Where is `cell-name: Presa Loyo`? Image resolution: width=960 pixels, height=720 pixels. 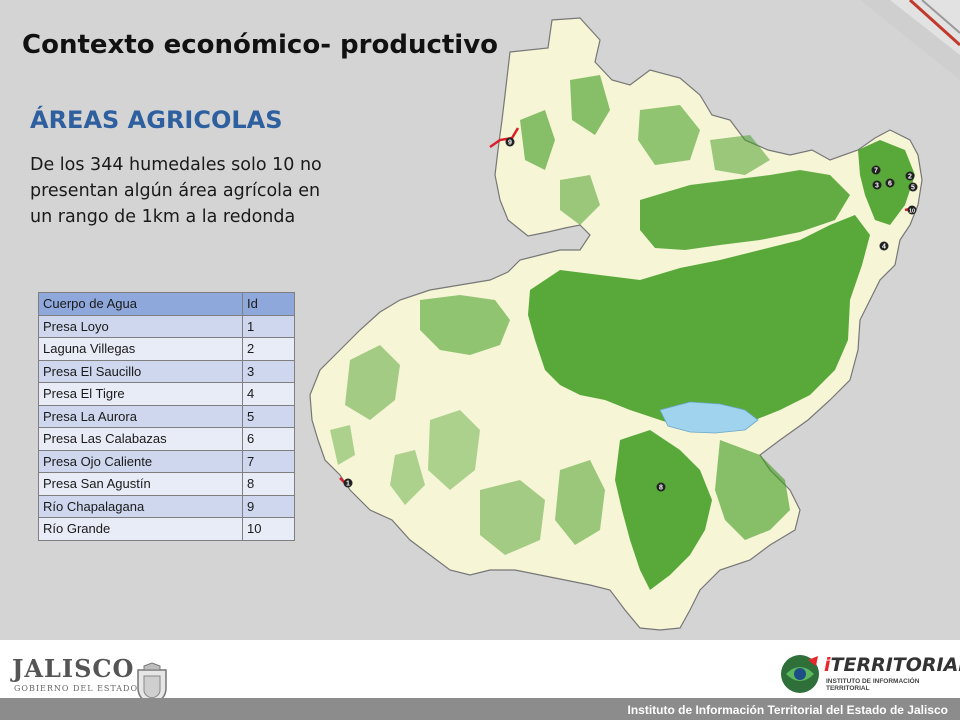 cell-name: Presa Loyo is located at coordinates (140, 326).